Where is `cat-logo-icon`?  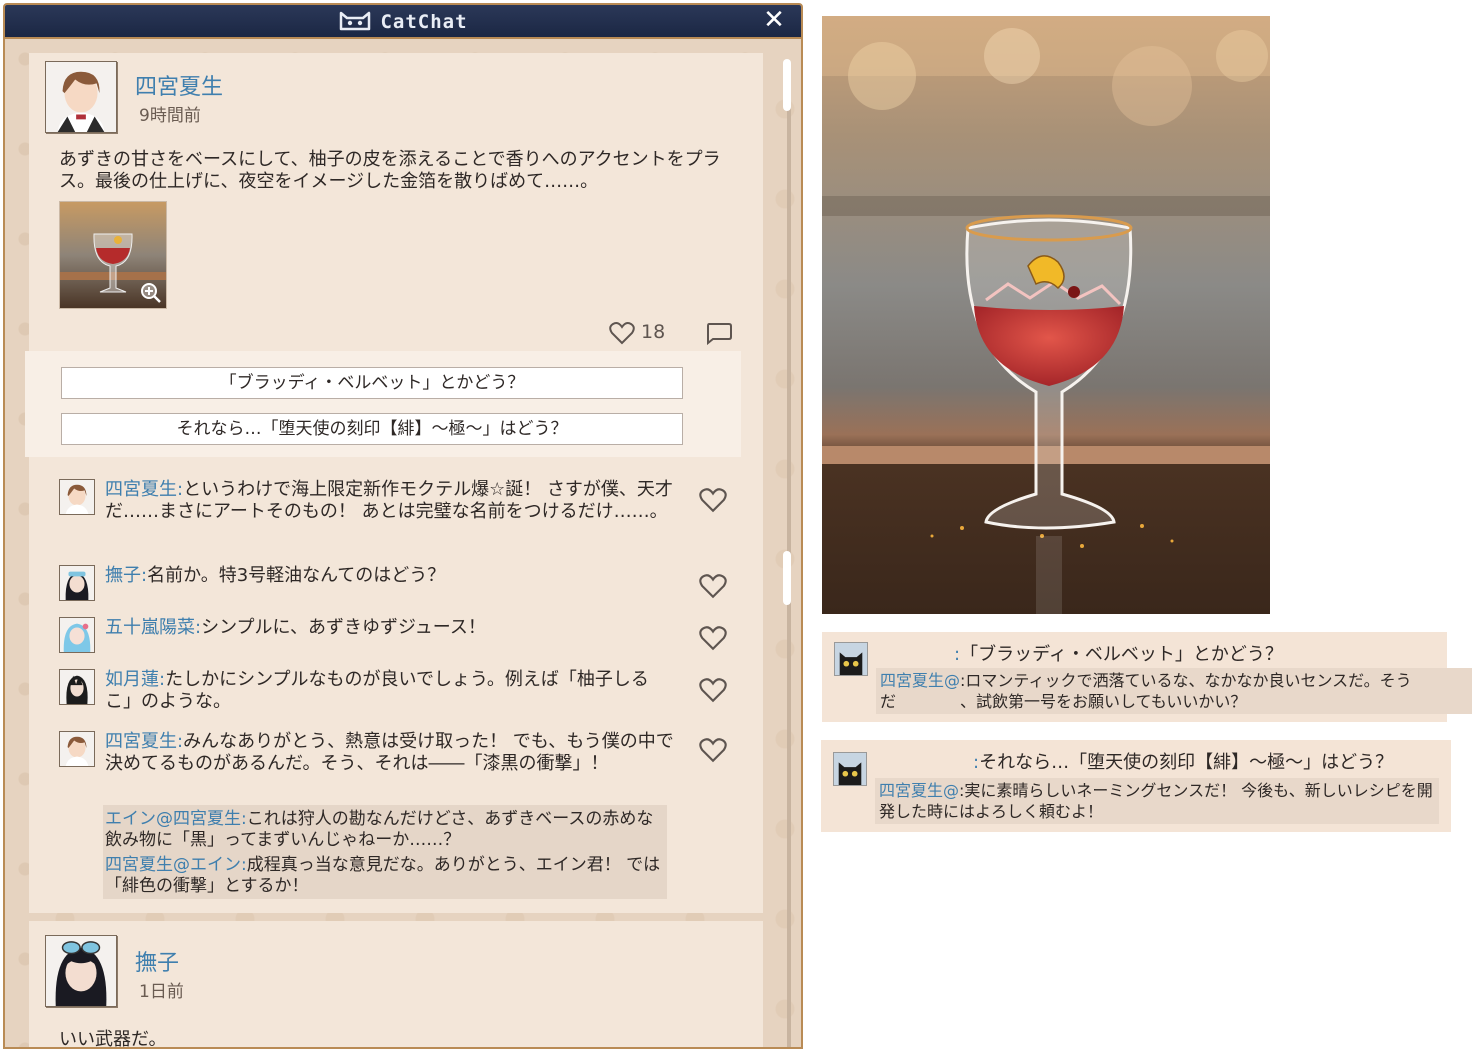 cat-logo-icon is located at coordinates (355, 21).